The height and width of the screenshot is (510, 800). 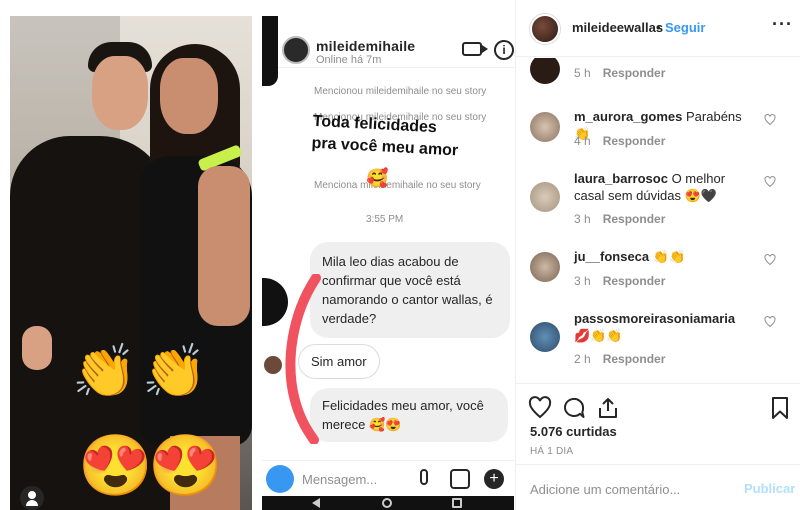 I want to click on comment-text: passosmoreirasoniamaria 💋👏👏, so click(x=664, y=327).